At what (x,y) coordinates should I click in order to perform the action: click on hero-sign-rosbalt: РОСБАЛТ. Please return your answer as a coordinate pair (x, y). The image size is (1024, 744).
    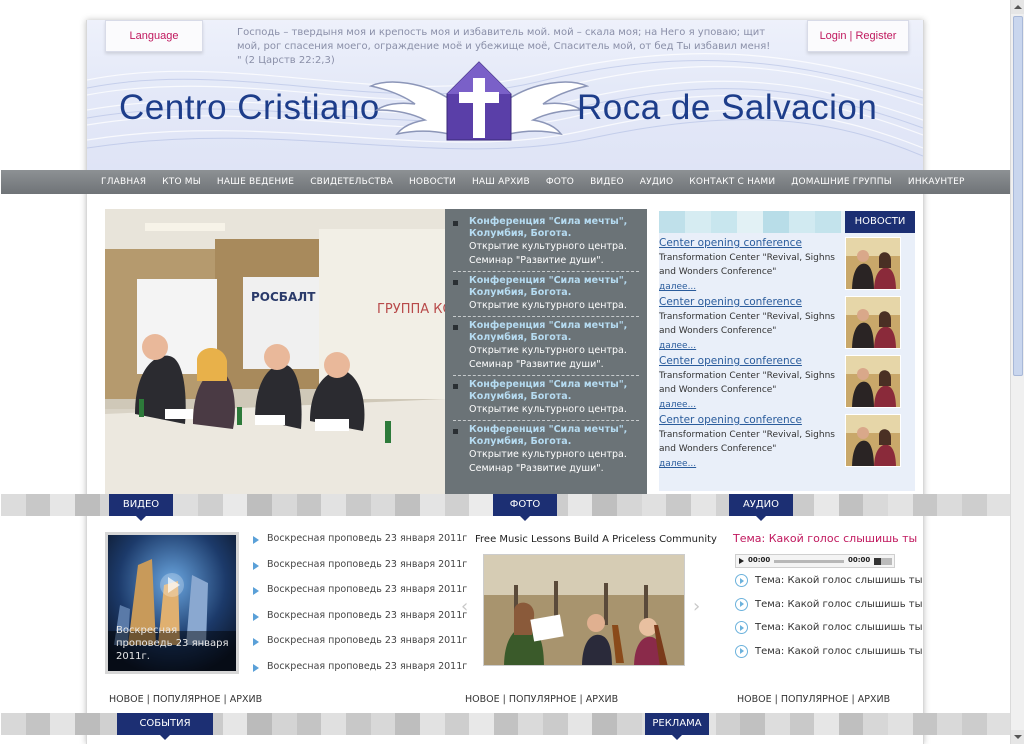
    Looking at the image, I should click on (283, 297).